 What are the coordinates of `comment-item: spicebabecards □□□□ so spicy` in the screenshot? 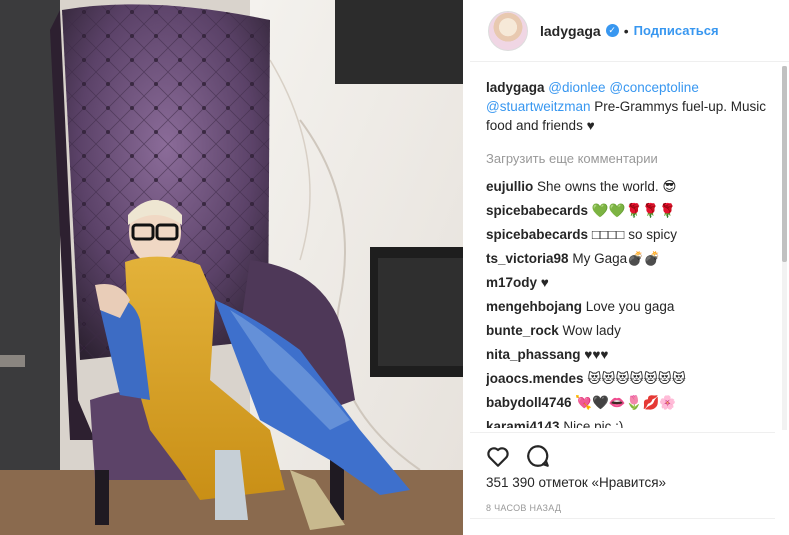 It's located at (631, 234).